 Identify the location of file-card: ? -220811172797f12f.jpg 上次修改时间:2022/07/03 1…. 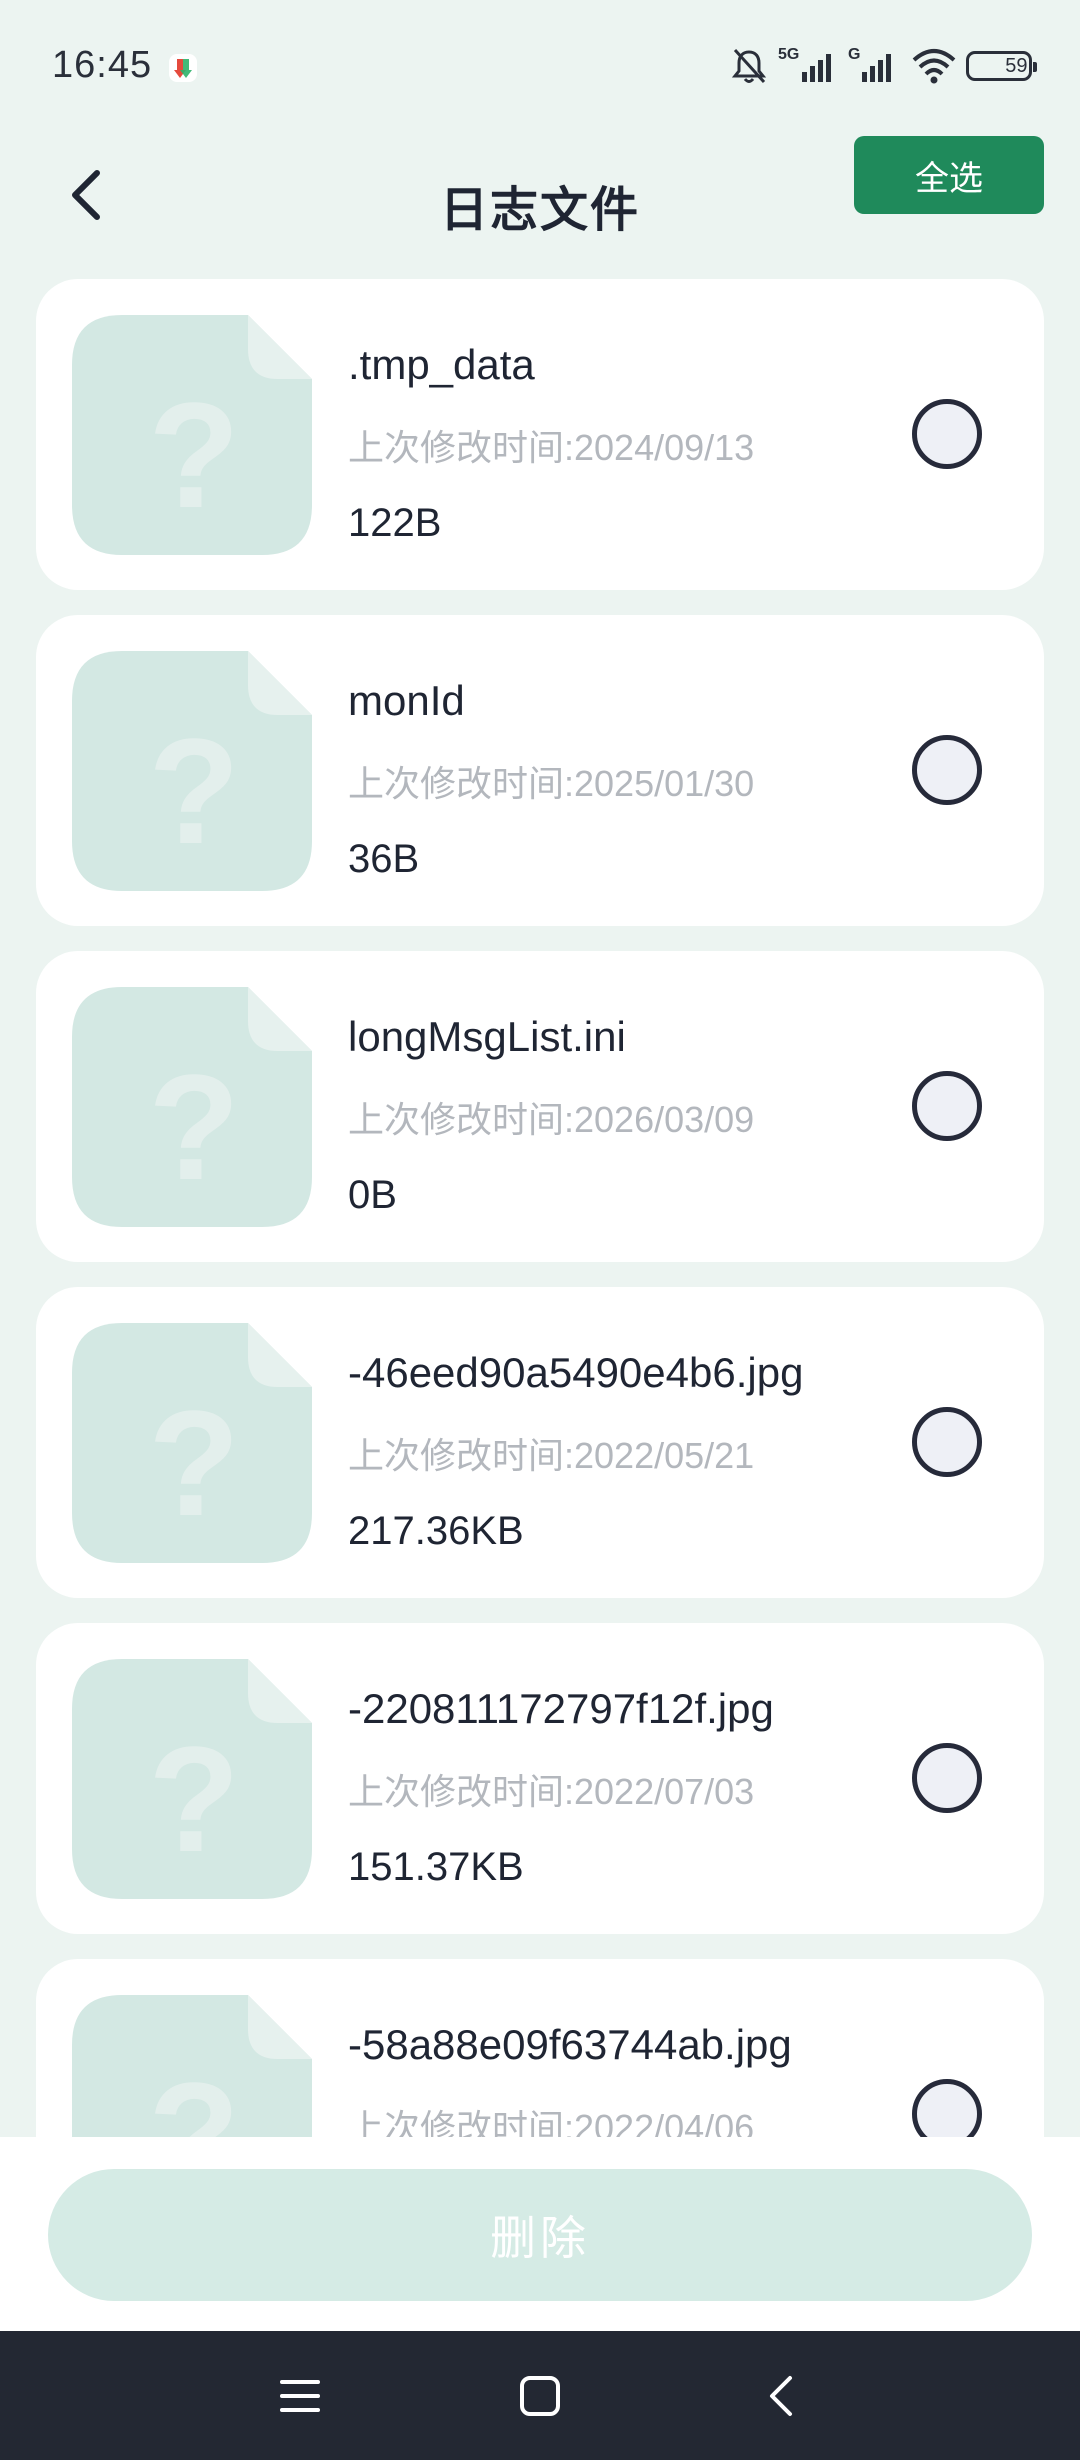
(540, 1778).